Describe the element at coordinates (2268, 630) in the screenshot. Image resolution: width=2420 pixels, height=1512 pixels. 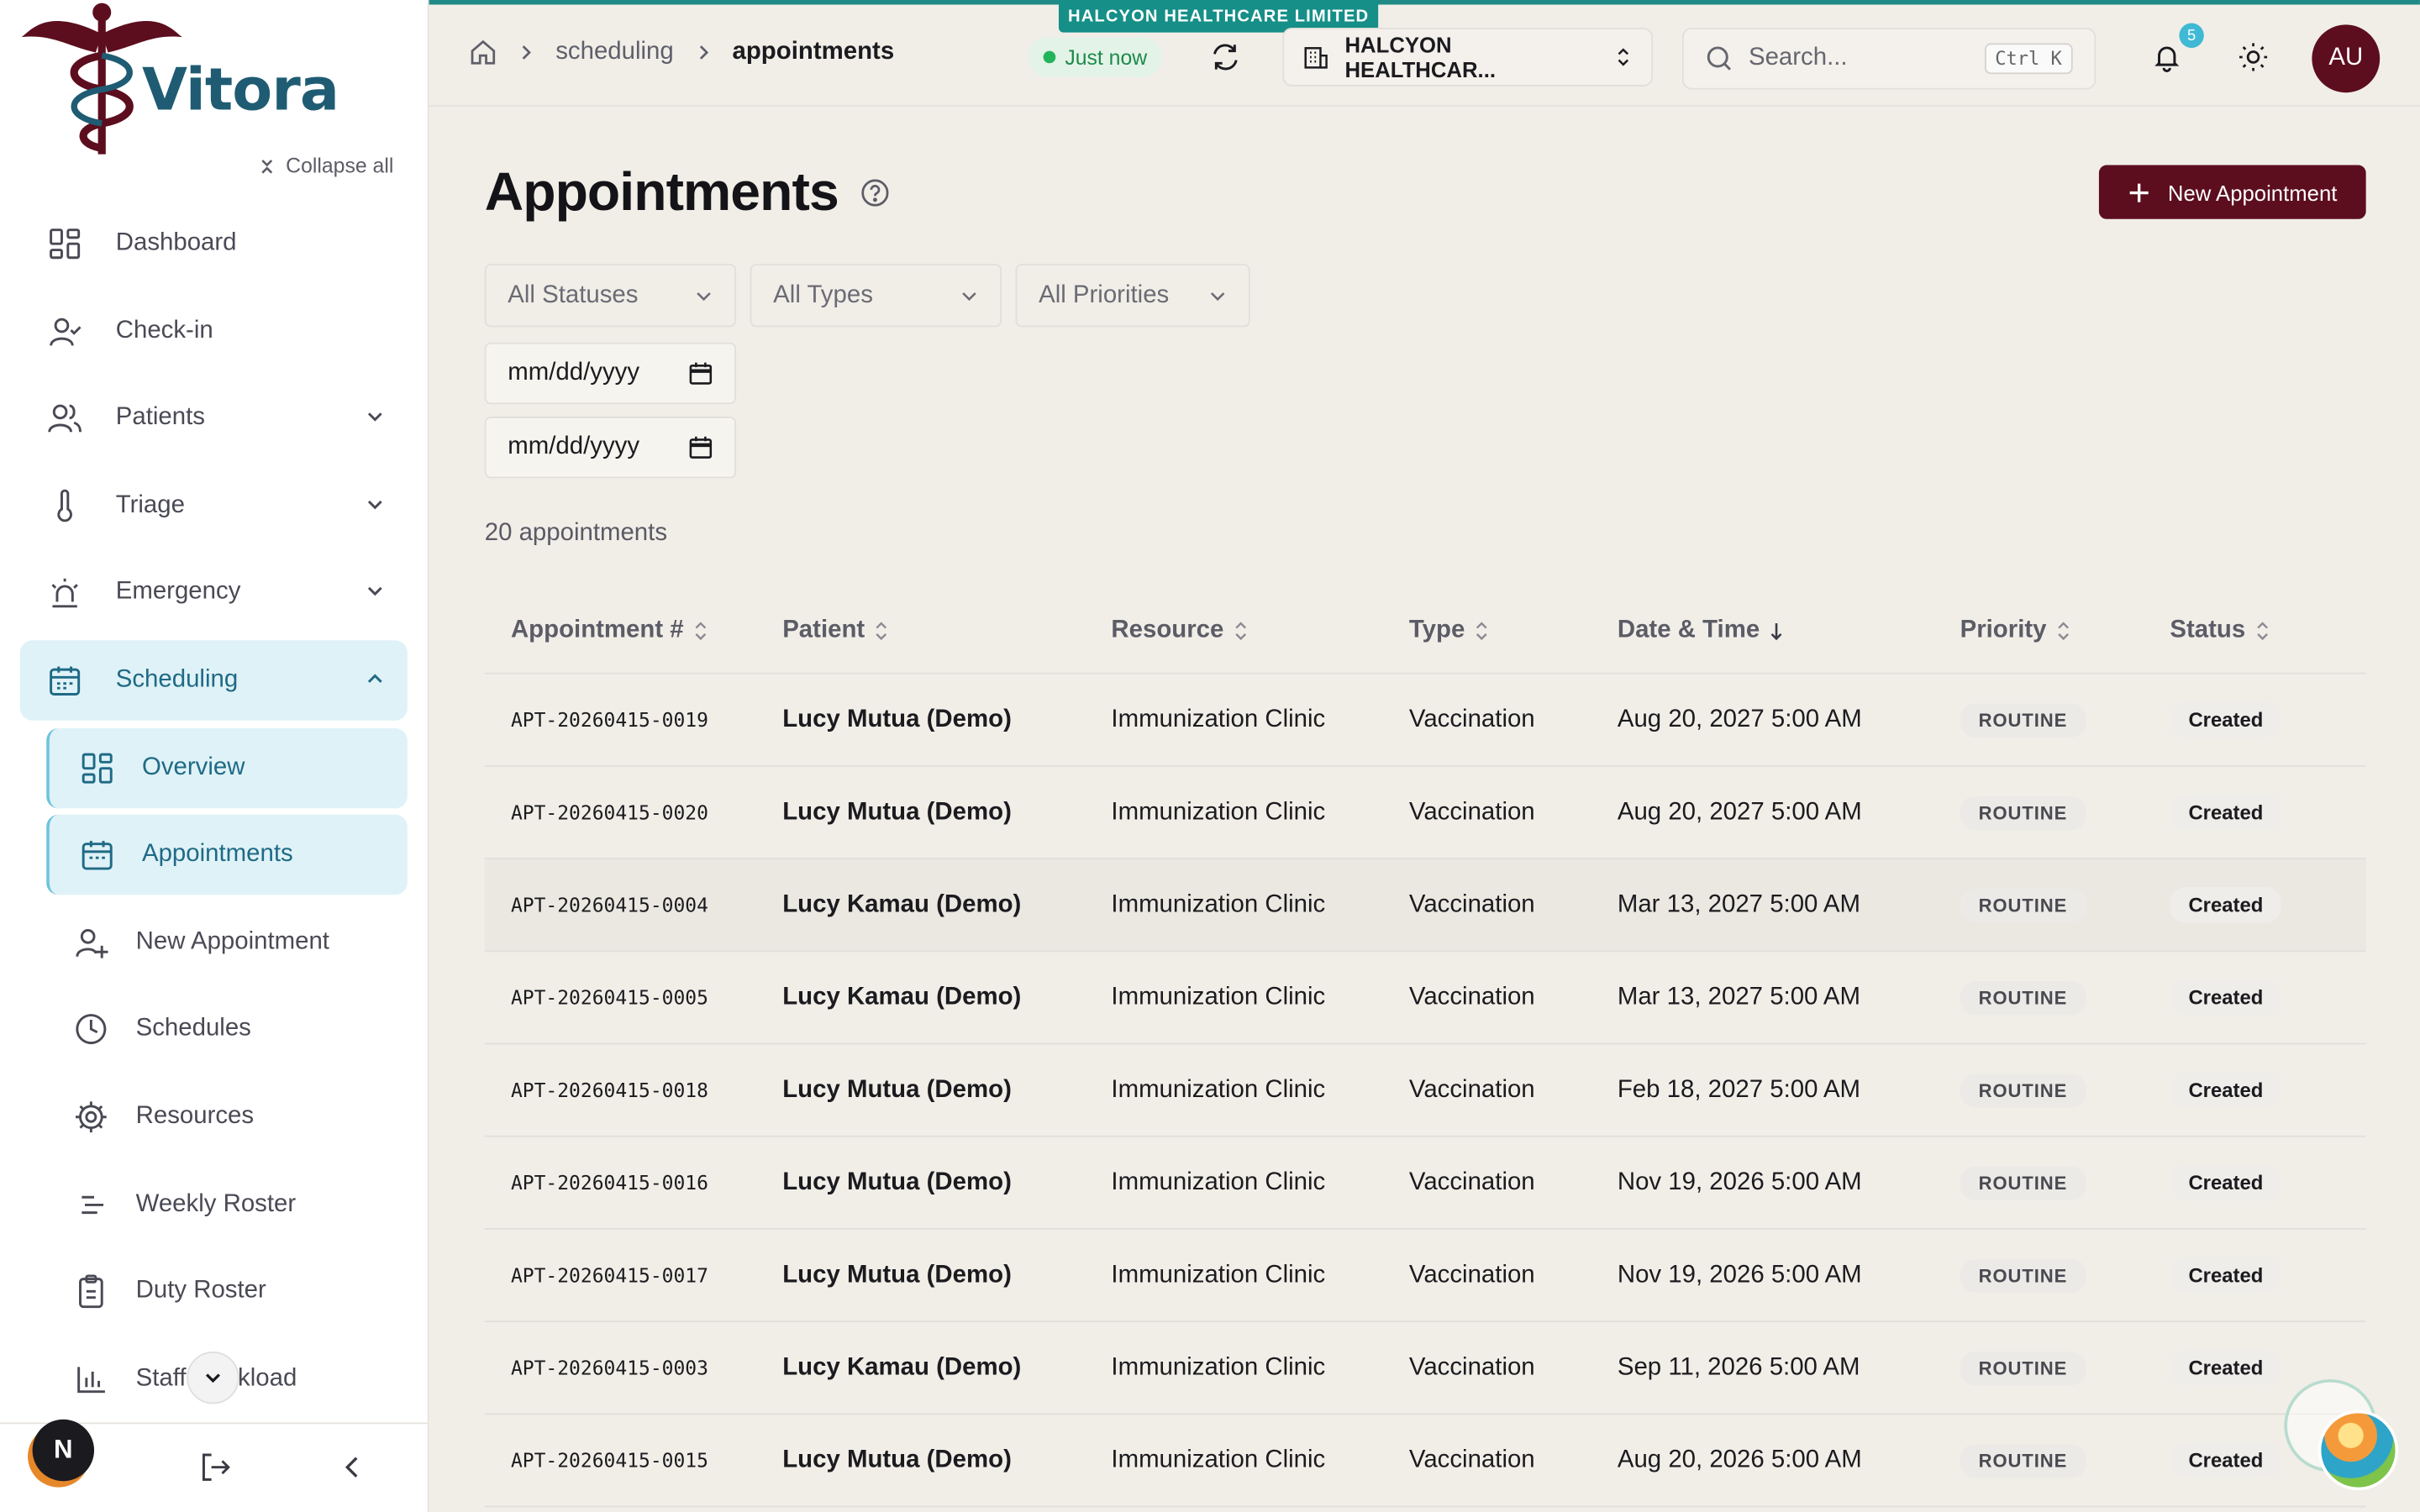
I see `column-header-status: Status` at that location.